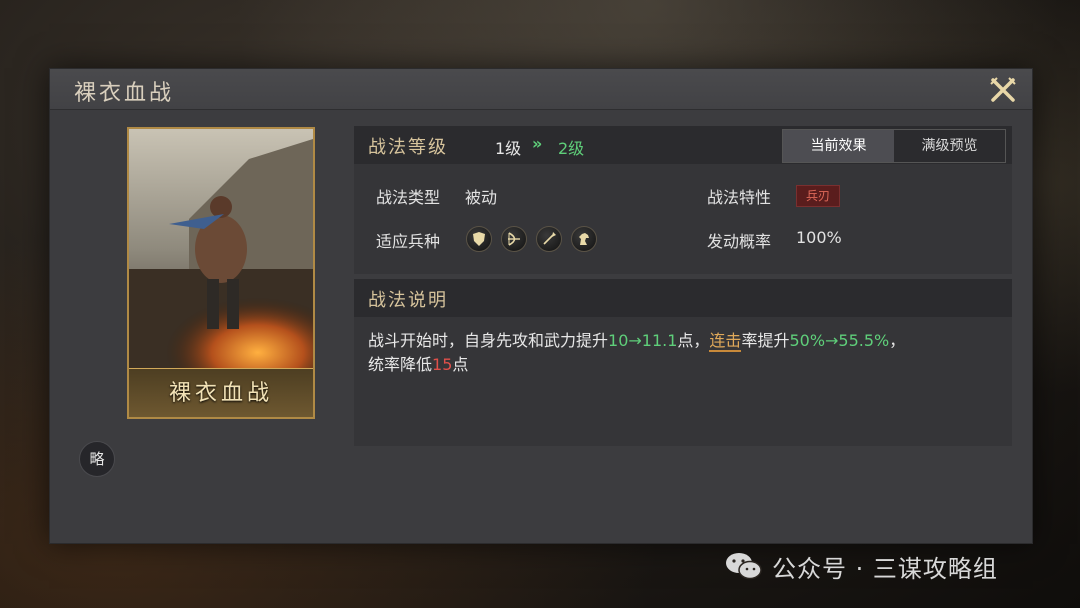 The image size is (1080, 608). What do you see at coordinates (897, 340) in the screenshot?
I see `desc-segment: ，` at bounding box center [897, 340].